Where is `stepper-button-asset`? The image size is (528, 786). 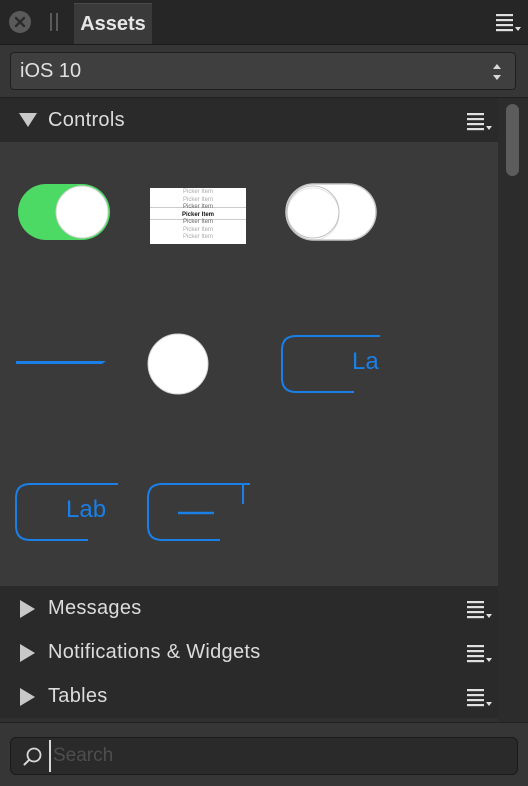
stepper-button-asset is located at coordinates (199, 513).